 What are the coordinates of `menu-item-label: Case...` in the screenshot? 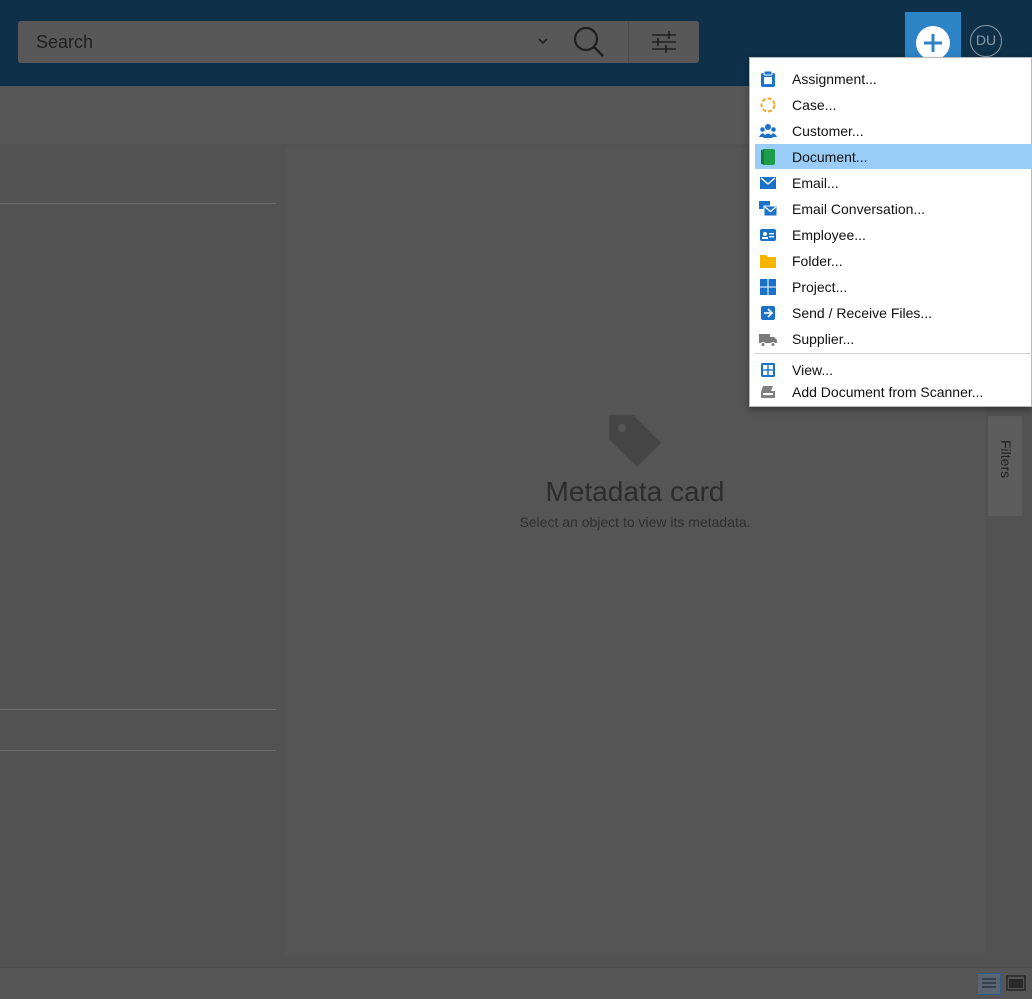 It's located at (814, 105).